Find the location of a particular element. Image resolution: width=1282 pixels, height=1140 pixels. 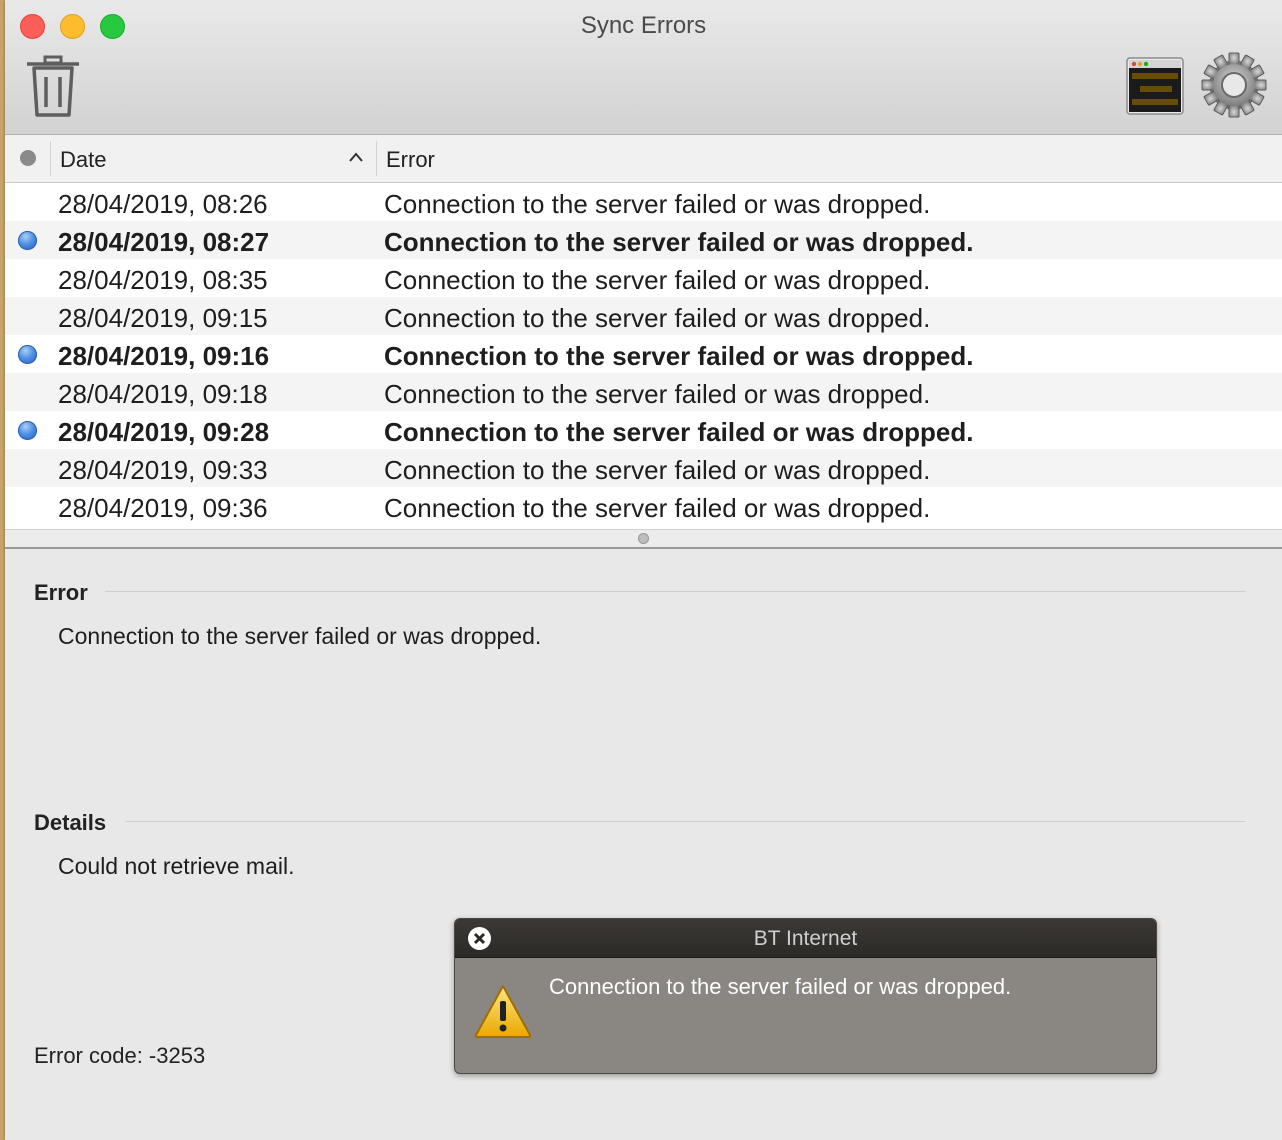

date-cell: 28/04/2019, 08:26 is located at coordinates (163, 204).